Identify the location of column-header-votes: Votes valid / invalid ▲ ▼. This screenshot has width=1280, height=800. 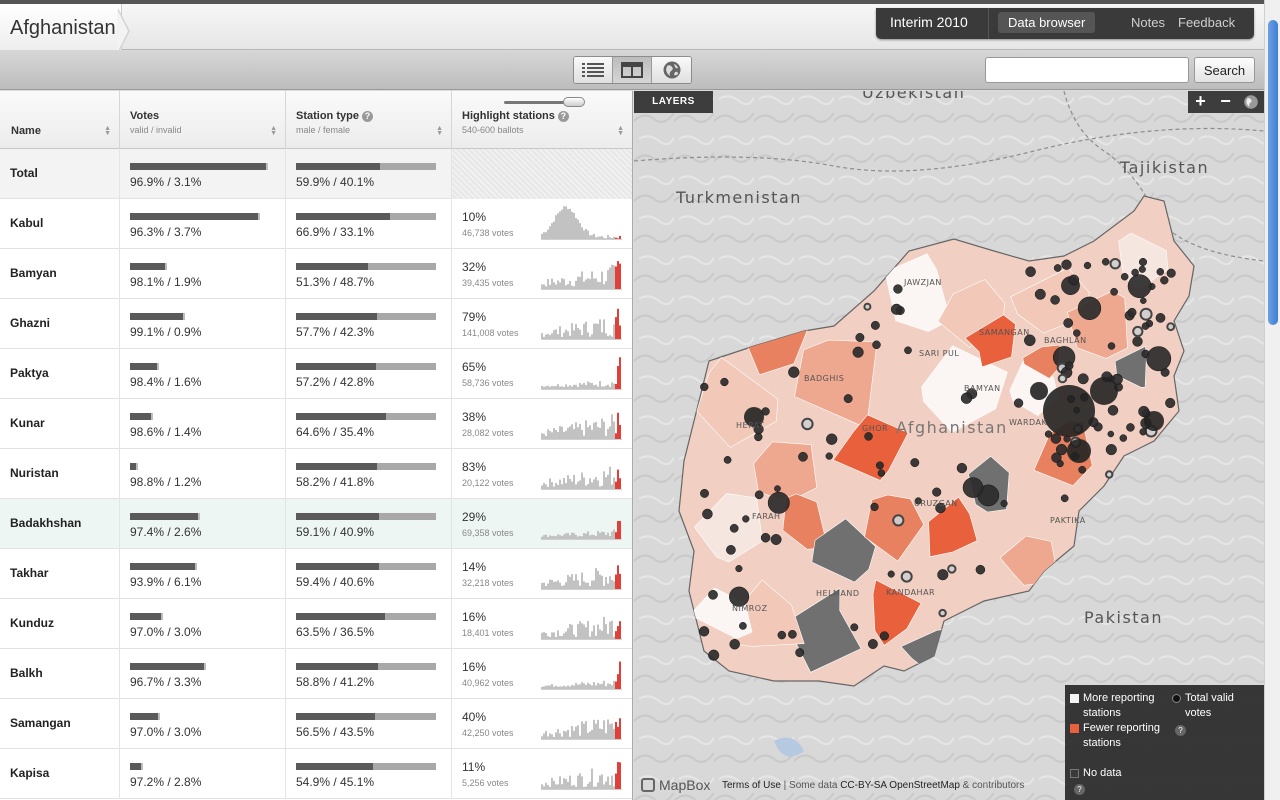
(203, 120).